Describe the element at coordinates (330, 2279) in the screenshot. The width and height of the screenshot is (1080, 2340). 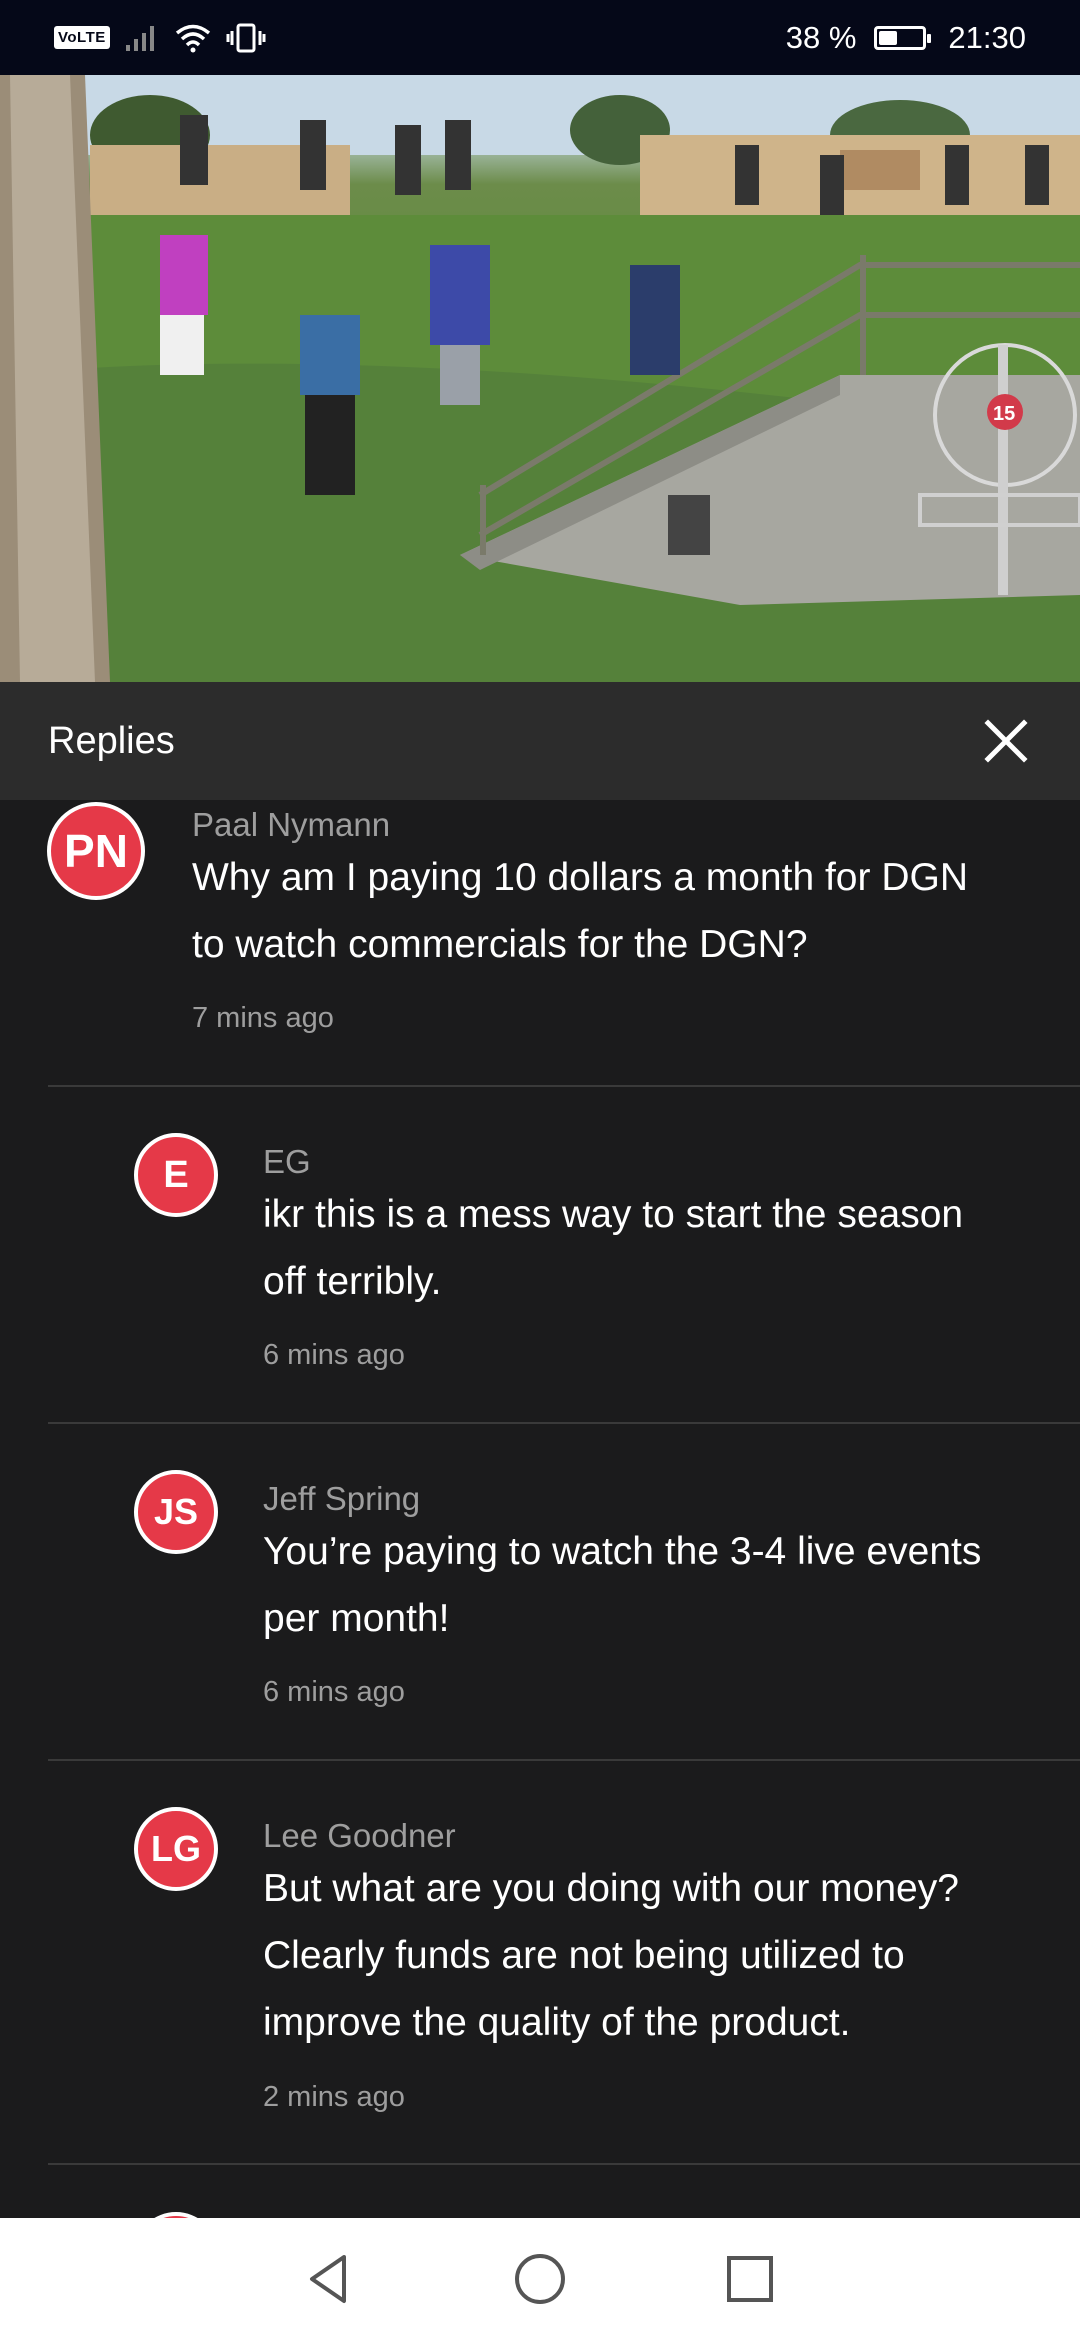
I see `back-triangle-icon` at that location.